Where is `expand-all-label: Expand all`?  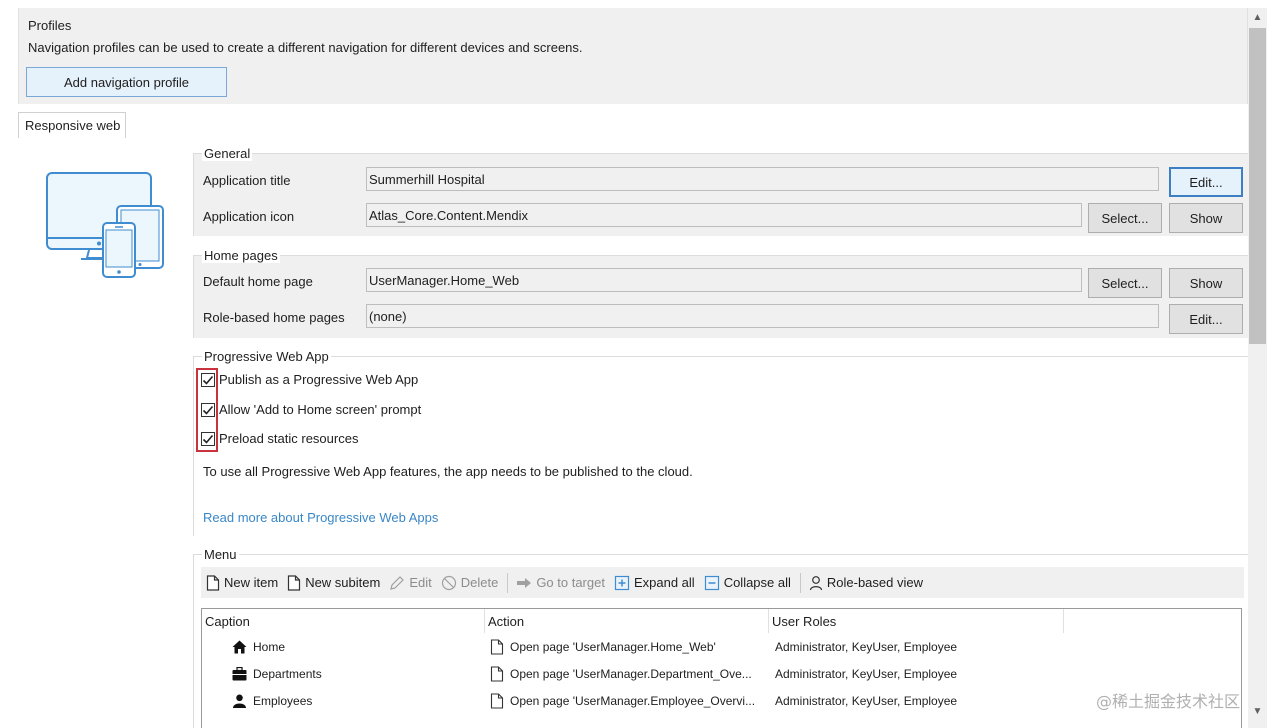
expand-all-label: Expand all is located at coordinates (664, 582).